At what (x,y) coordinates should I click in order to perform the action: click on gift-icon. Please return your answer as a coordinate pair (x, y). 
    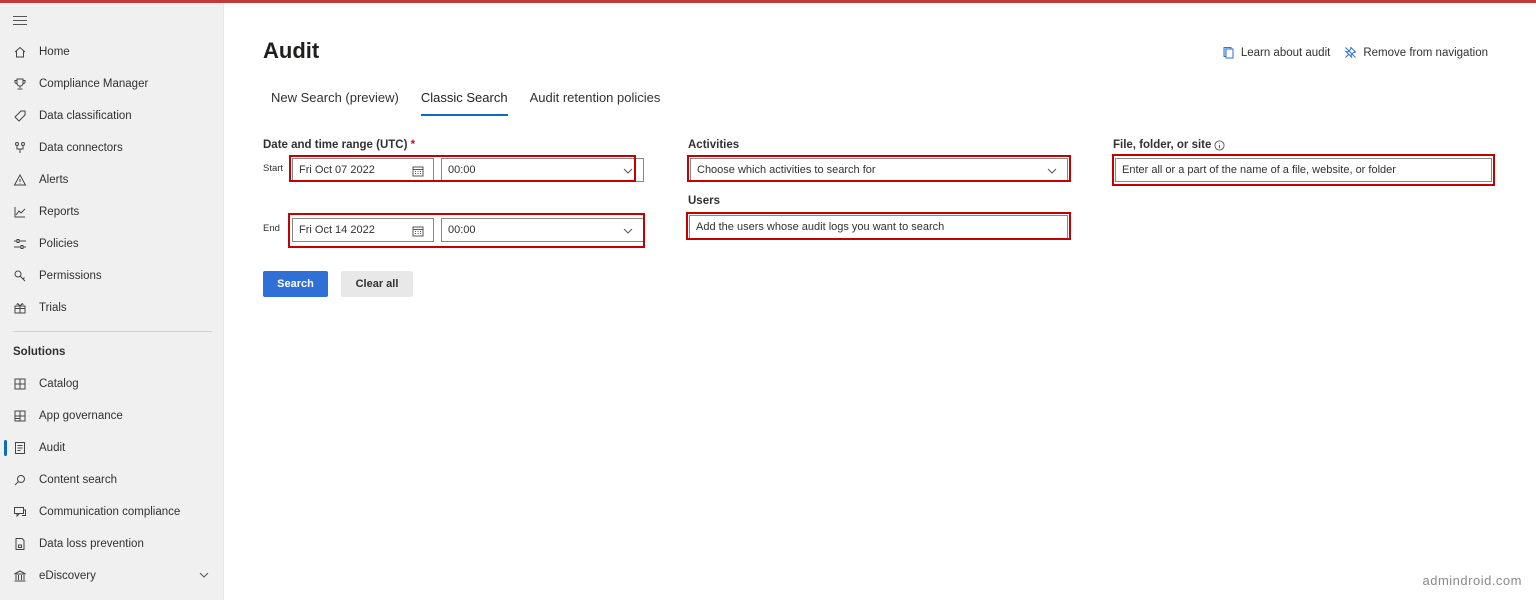
    Looking at the image, I should click on (20, 308).